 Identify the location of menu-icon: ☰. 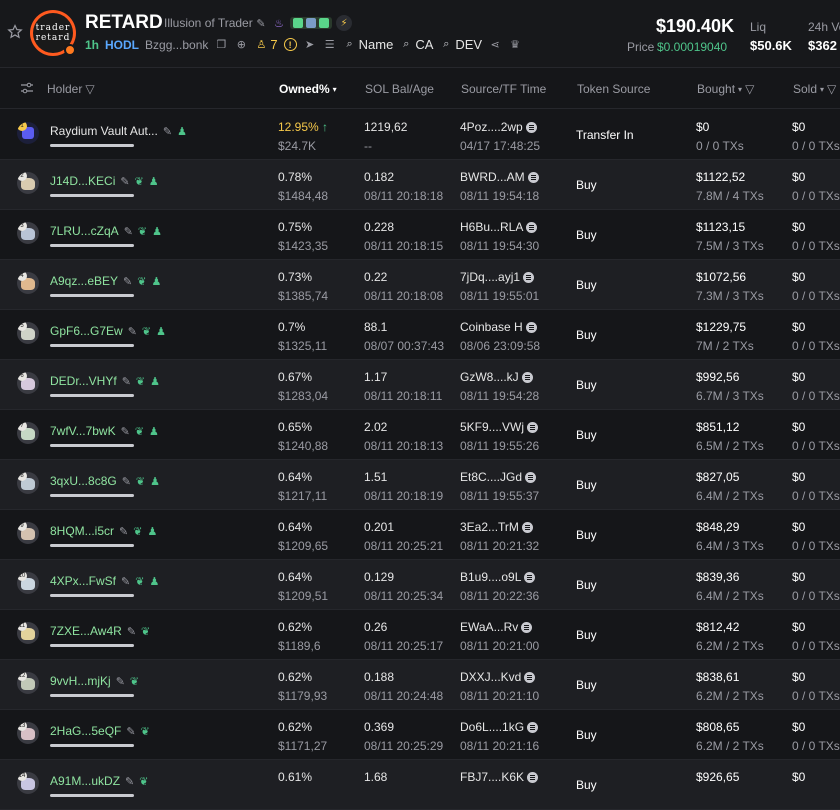
(330, 45).